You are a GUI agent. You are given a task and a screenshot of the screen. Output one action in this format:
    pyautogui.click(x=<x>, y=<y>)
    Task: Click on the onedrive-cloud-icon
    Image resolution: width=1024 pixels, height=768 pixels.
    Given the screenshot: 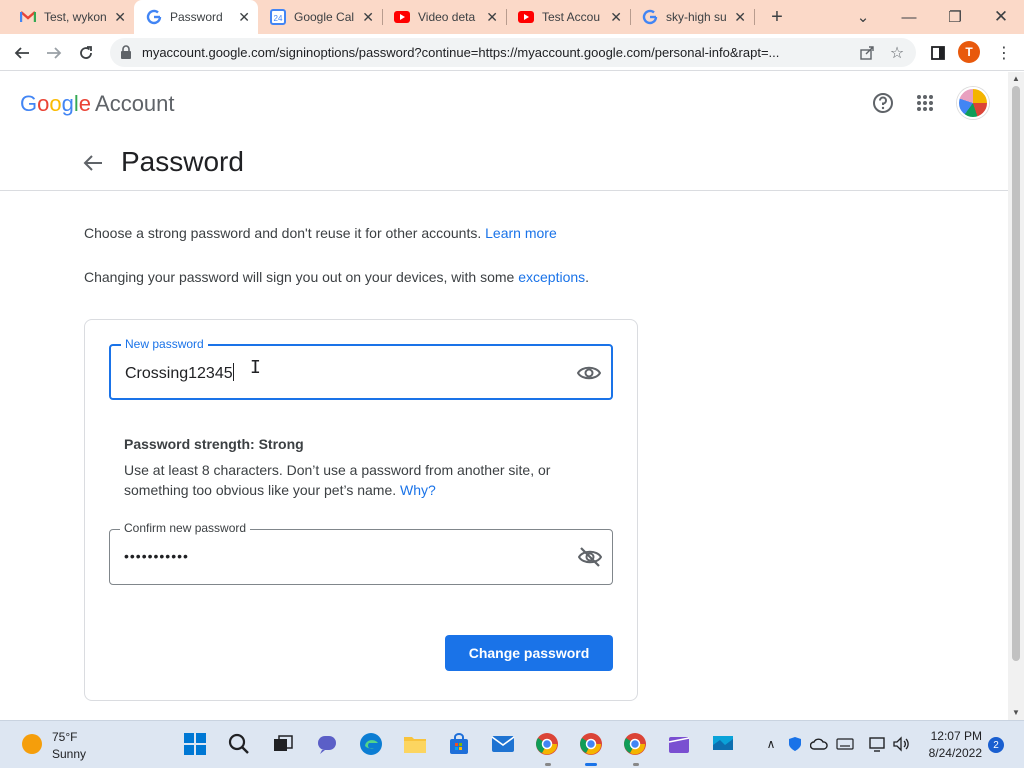 What is the action you would take?
    pyautogui.click(x=819, y=744)
    